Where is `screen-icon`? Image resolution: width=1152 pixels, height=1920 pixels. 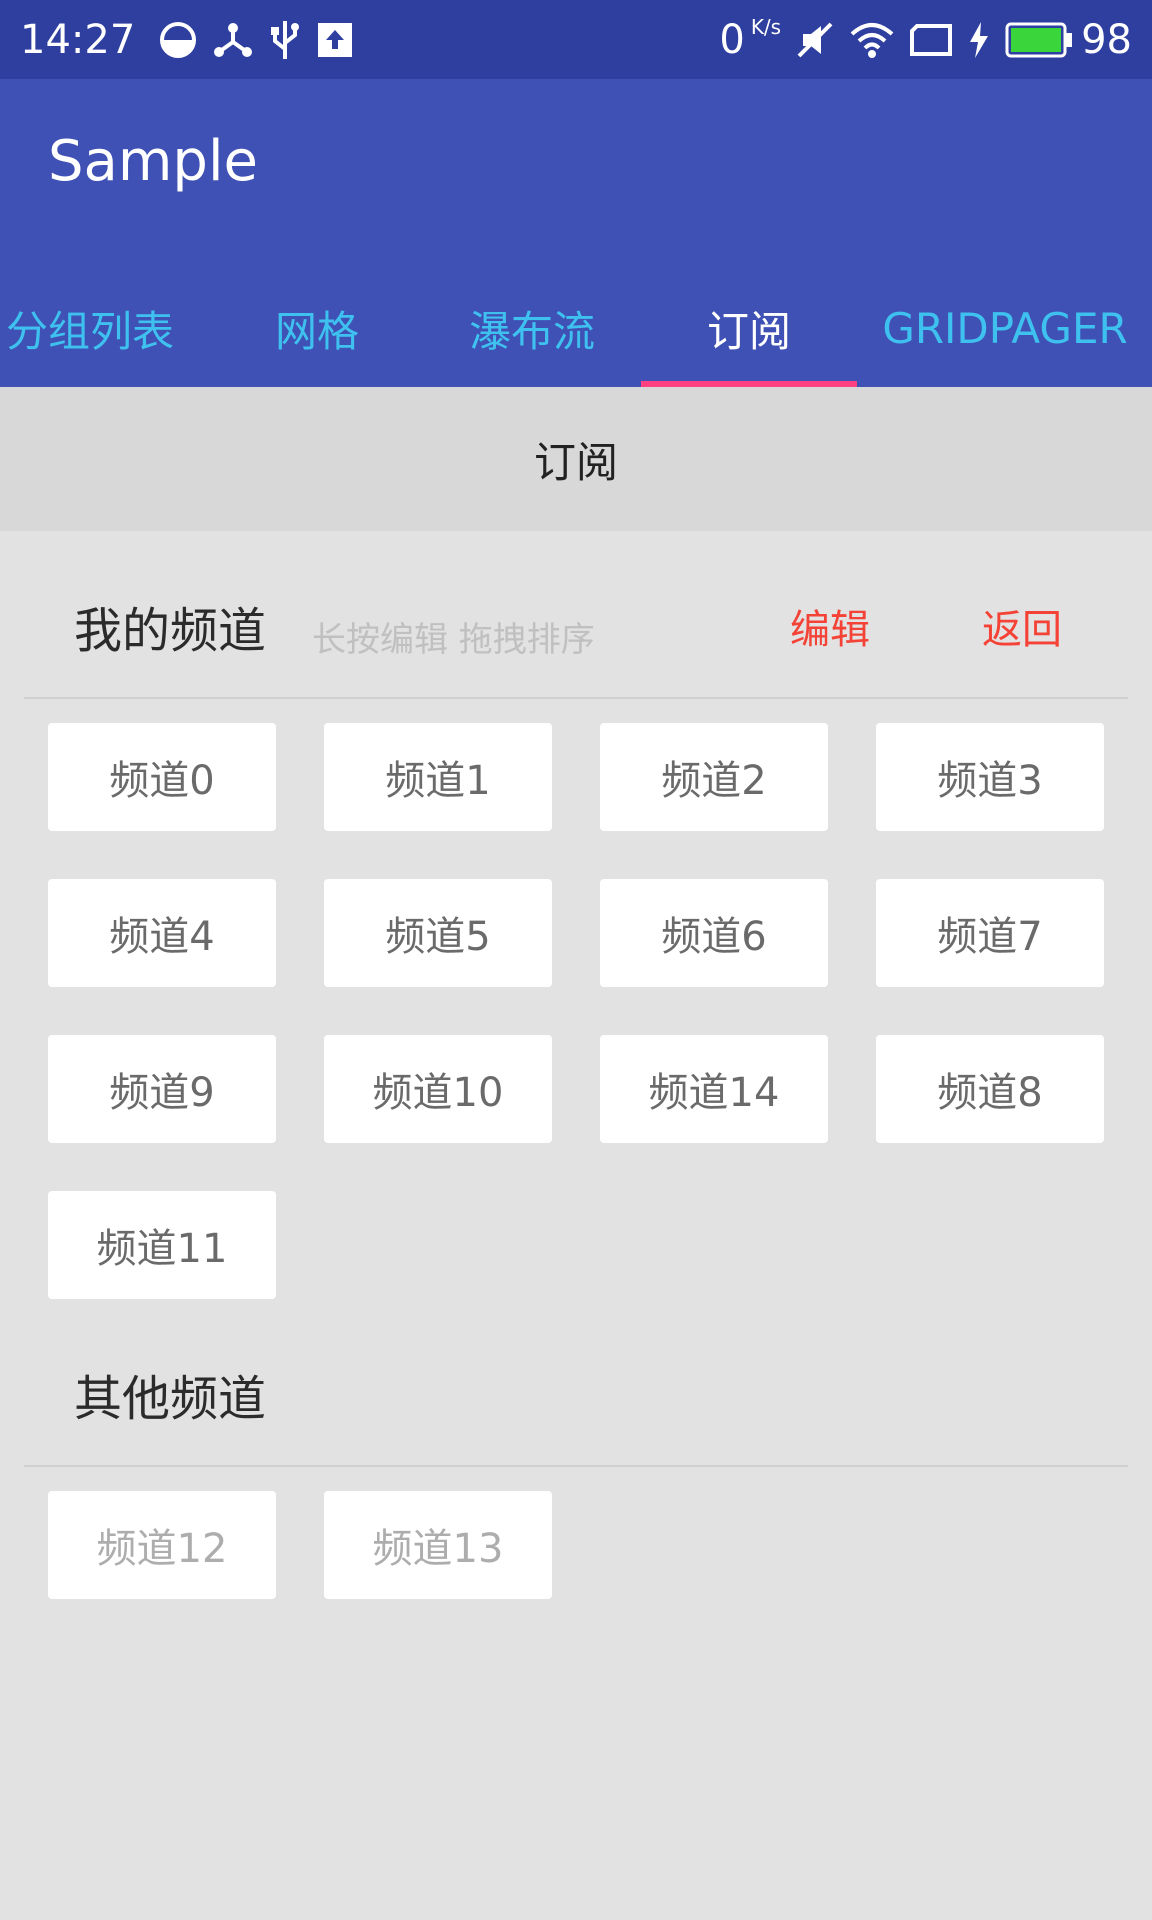 screen-icon is located at coordinates (931, 40).